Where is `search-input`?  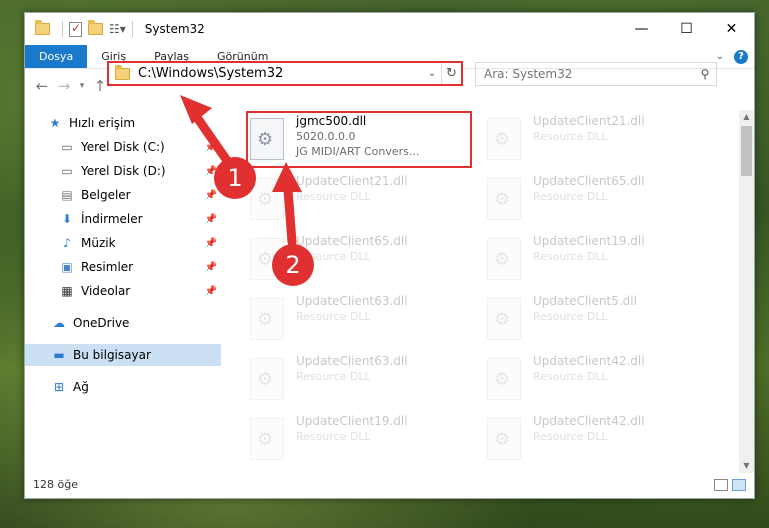 search-input is located at coordinates (589, 74).